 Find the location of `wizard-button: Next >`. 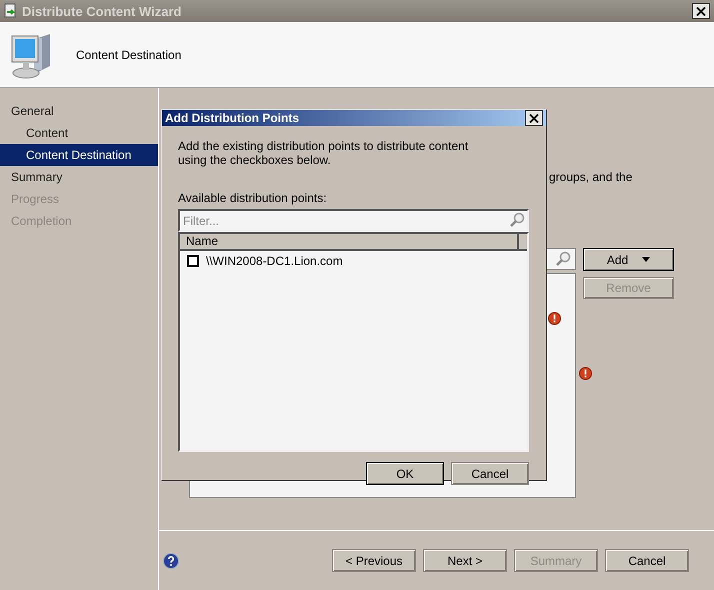

wizard-button: Next > is located at coordinates (465, 560).